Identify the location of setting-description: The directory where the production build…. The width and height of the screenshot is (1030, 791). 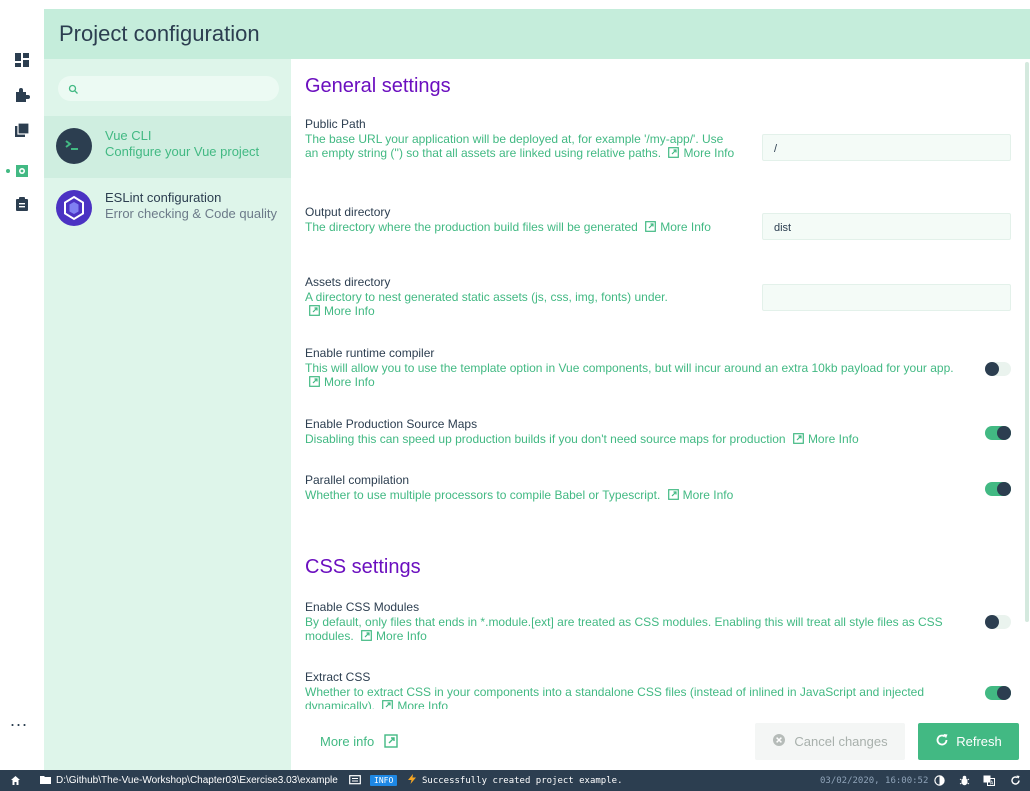
(508, 227).